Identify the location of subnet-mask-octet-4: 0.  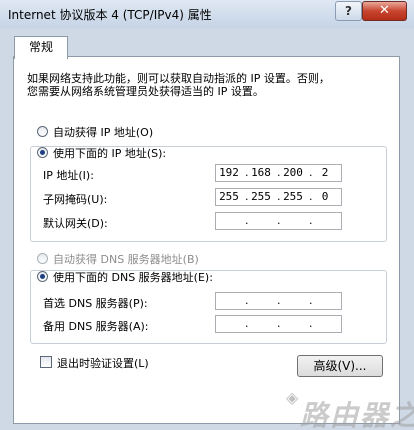
(325, 196).